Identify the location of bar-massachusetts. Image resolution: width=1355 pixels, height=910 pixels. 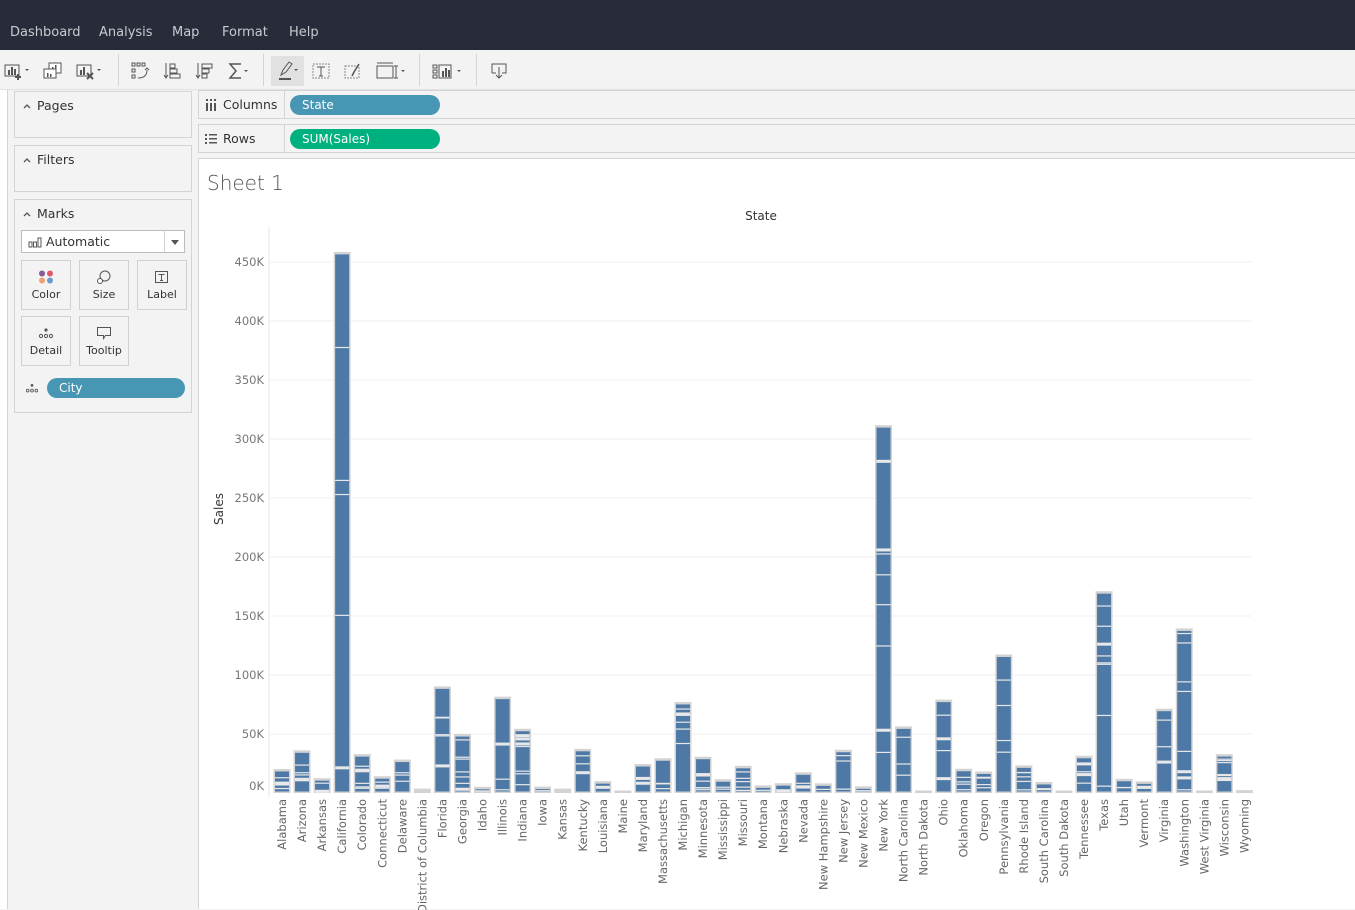
(663, 775).